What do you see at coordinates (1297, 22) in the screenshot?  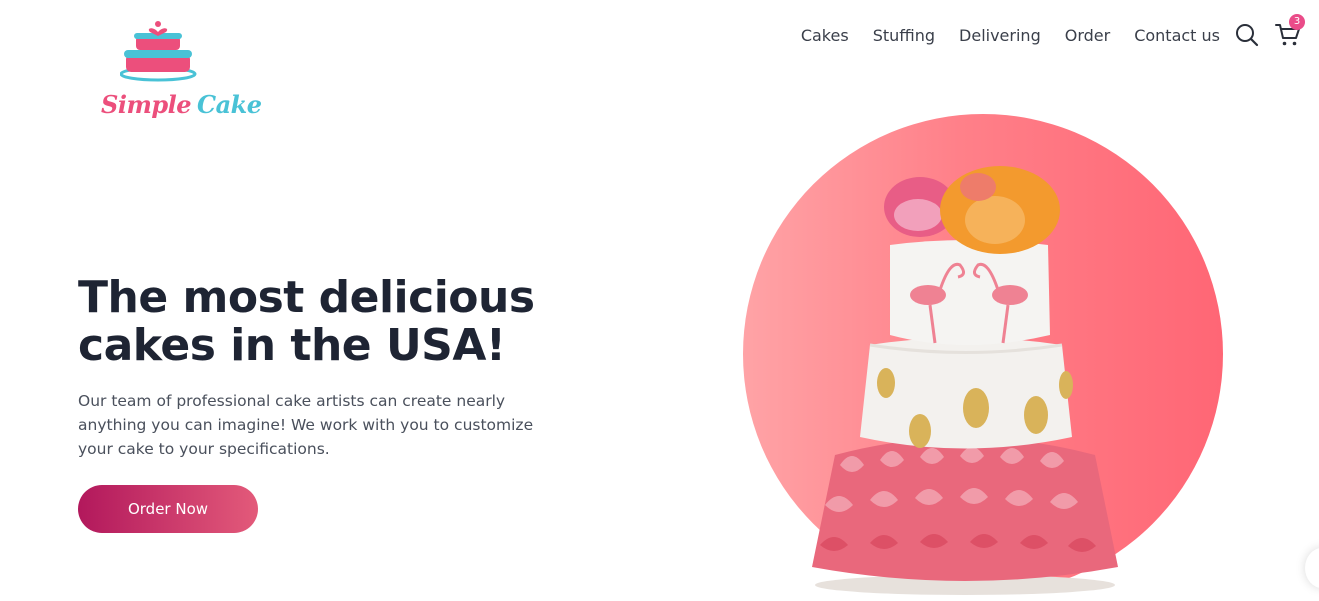 I see `cart-count-badge: 3` at bounding box center [1297, 22].